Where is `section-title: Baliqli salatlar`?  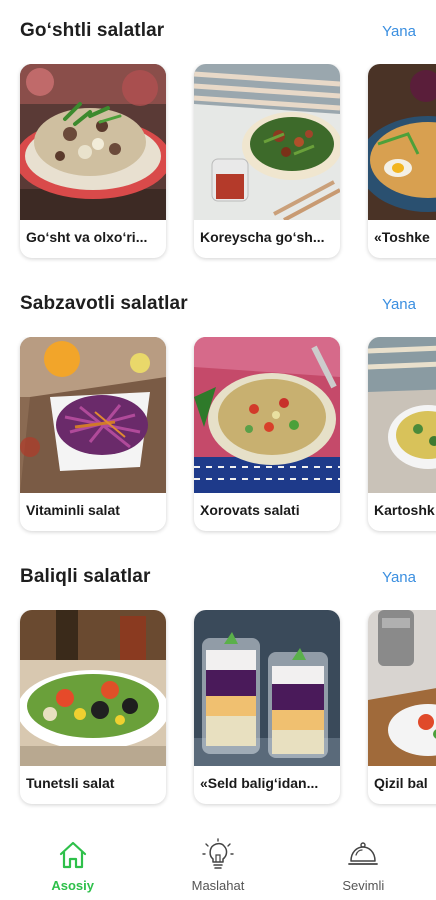
section-title: Baliqli salatlar is located at coordinates (85, 576).